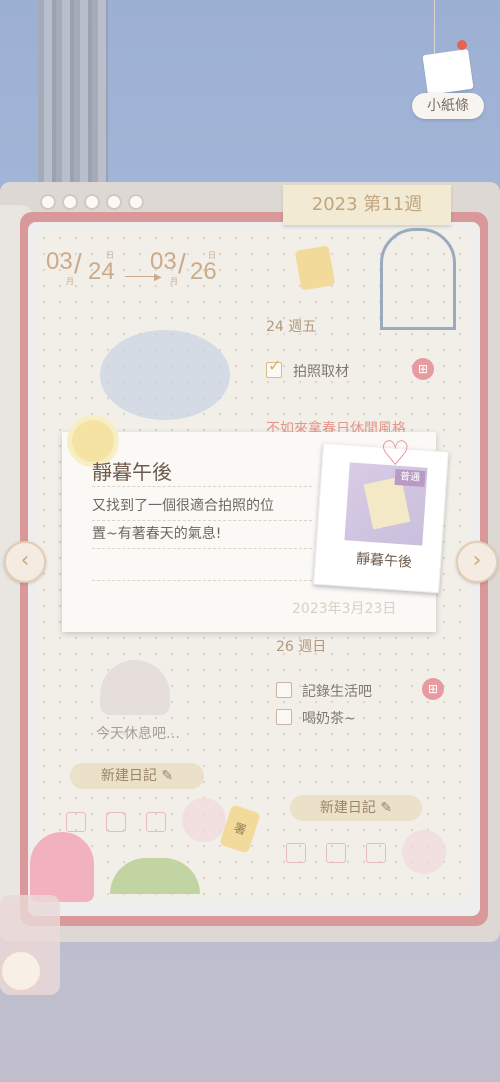 This screenshot has width=500, height=1082. What do you see at coordinates (344, 609) in the screenshot?
I see `popup-date: 2023年3月23日` at bounding box center [344, 609].